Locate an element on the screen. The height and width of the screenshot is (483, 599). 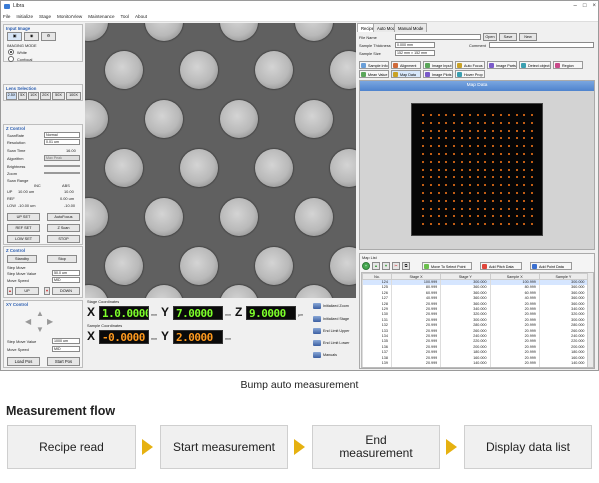
comment-field is located at coordinates (541, 45).